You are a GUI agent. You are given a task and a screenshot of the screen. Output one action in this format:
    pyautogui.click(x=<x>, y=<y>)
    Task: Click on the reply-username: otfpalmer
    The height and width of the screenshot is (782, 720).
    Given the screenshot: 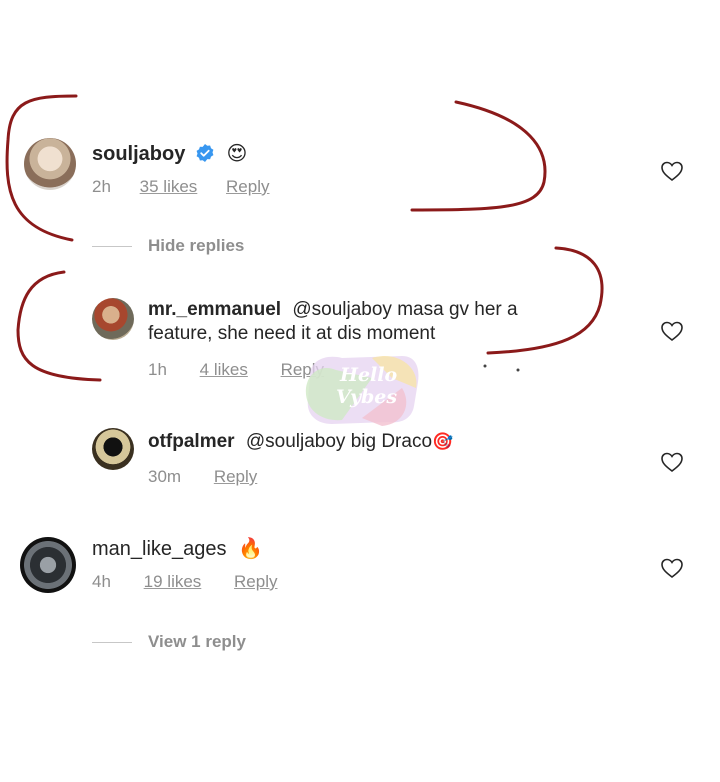 What is the action you would take?
    pyautogui.click(x=191, y=441)
    